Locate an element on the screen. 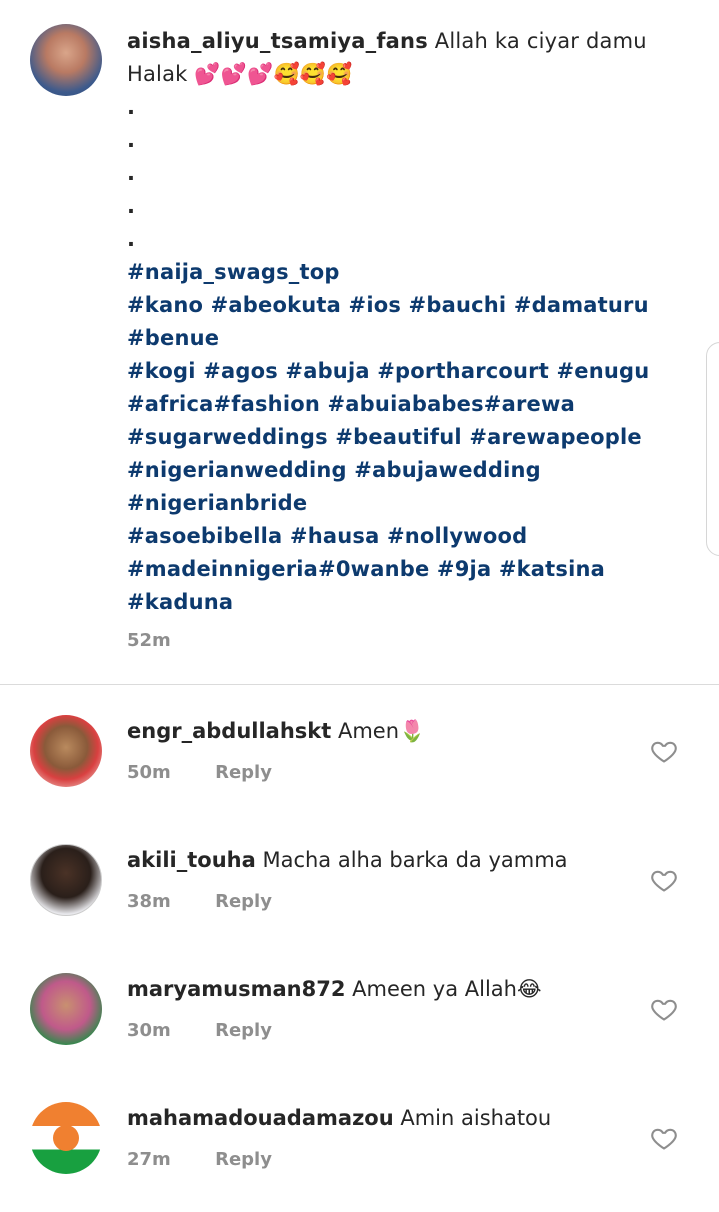 This screenshot has width=719, height=1212. hashtag-line: #nigerianbride is located at coordinates (407, 503).